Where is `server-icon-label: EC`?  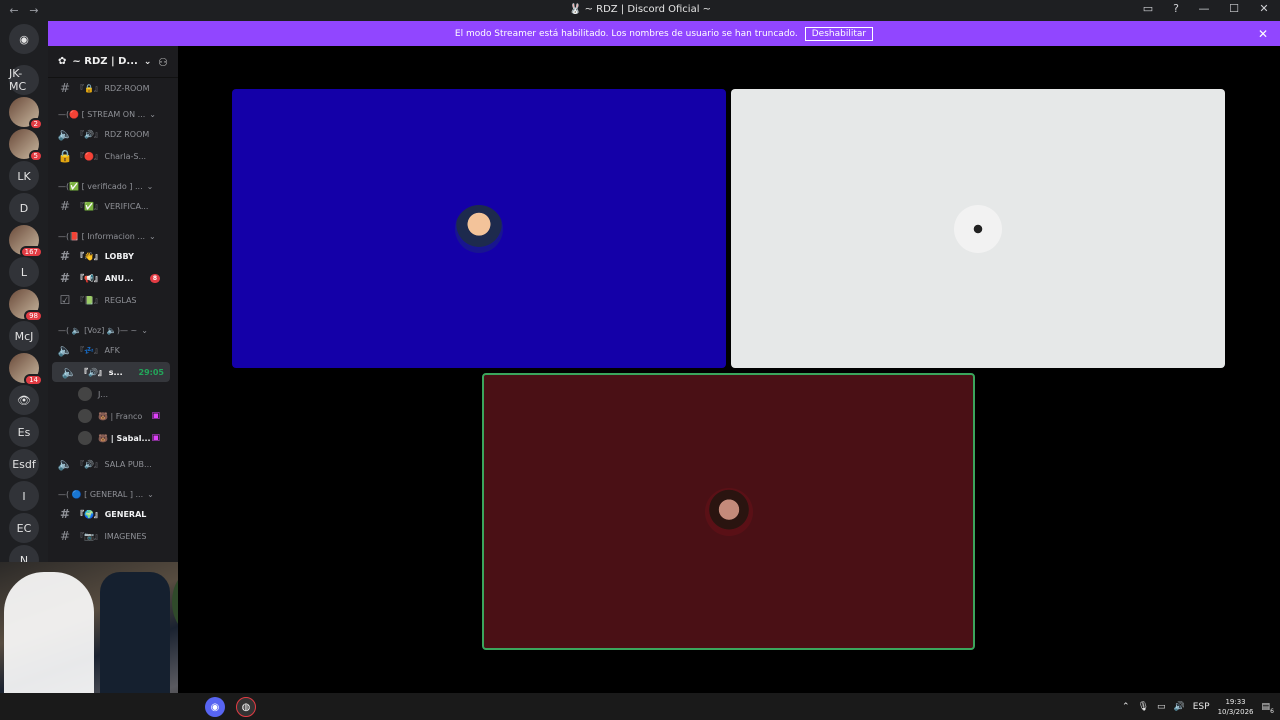 server-icon-label: EC is located at coordinates (24, 528).